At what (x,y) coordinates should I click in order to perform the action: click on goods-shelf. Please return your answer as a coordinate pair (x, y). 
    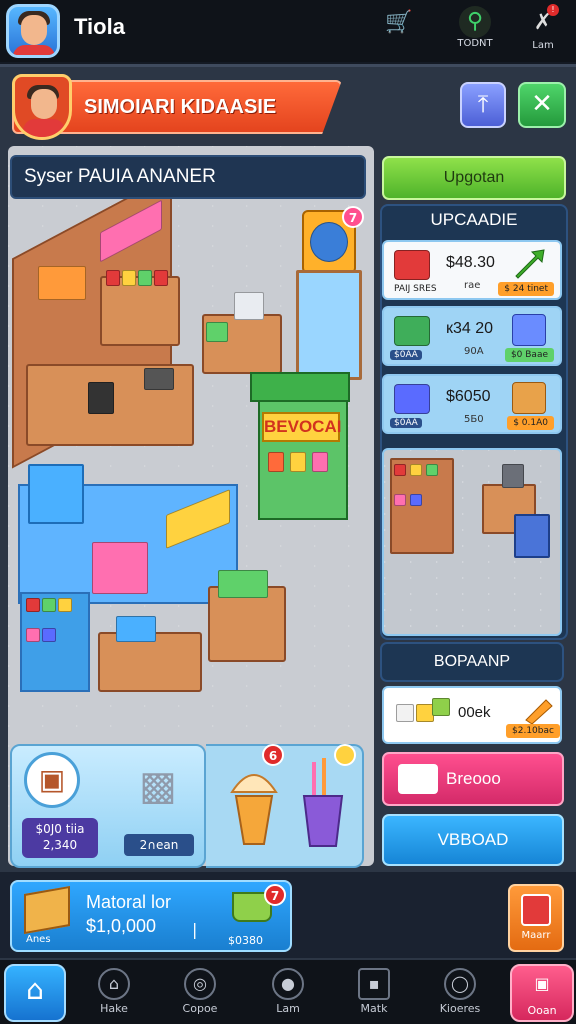
    Looking at the image, I should click on (140, 311).